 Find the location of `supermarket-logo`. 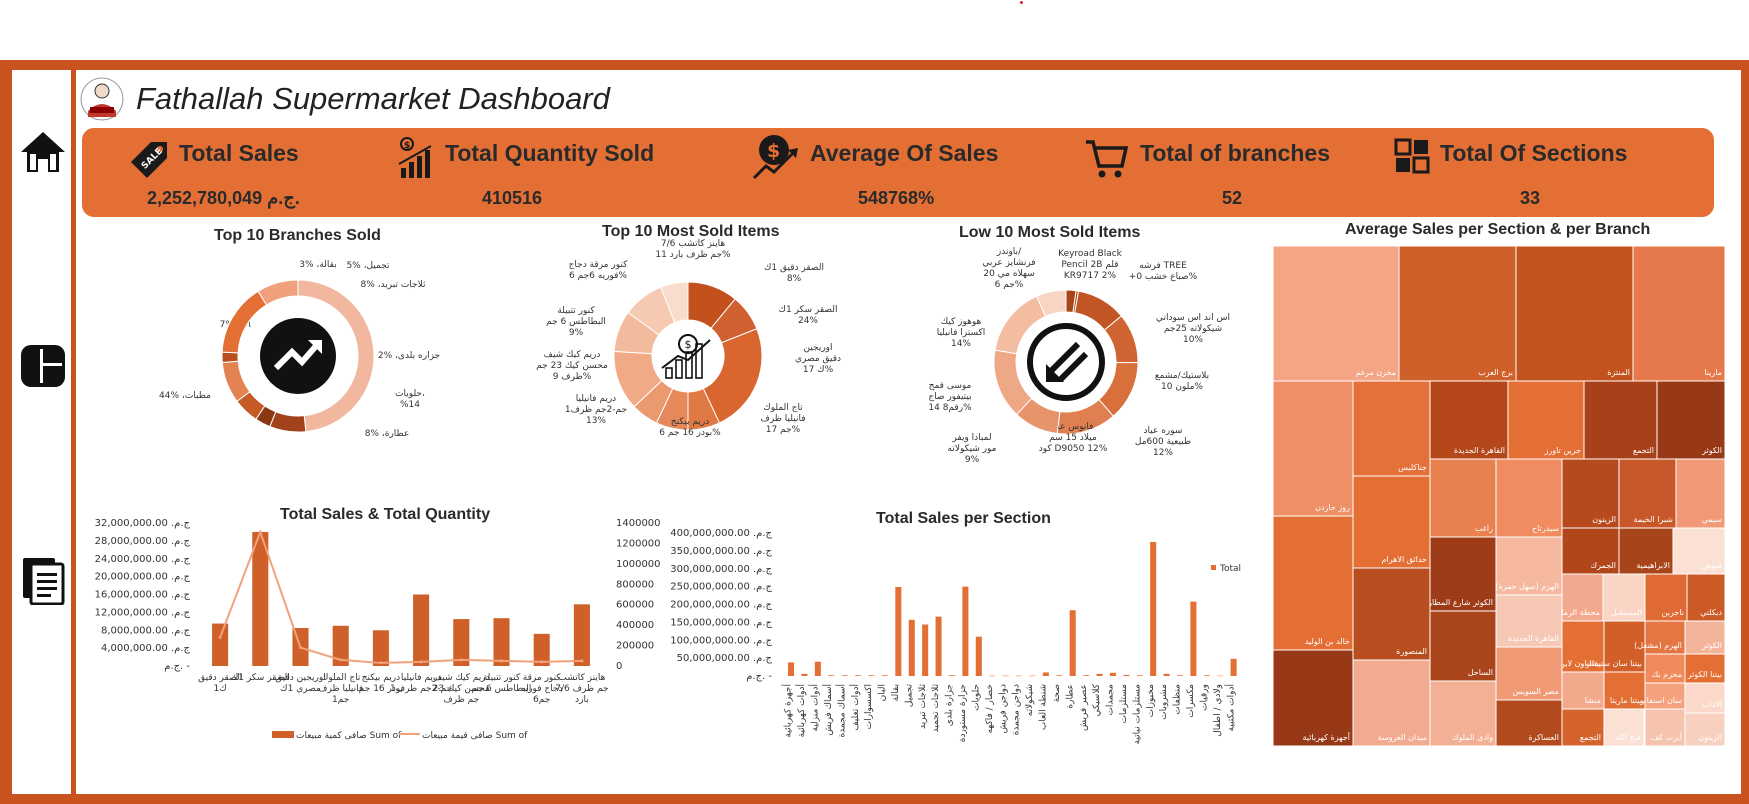

supermarket-logo is located at coordinates (102, 99).